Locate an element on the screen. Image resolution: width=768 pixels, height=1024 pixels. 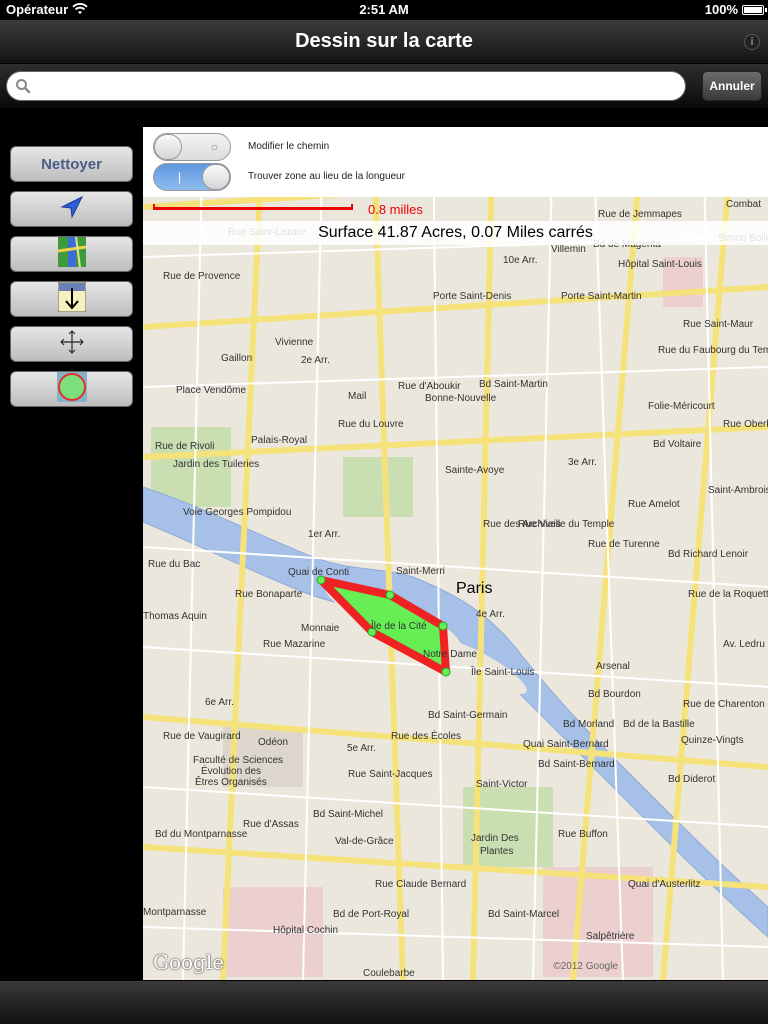
map-place-label: Rue de Vaugirard is located at coordinates (202, 736).